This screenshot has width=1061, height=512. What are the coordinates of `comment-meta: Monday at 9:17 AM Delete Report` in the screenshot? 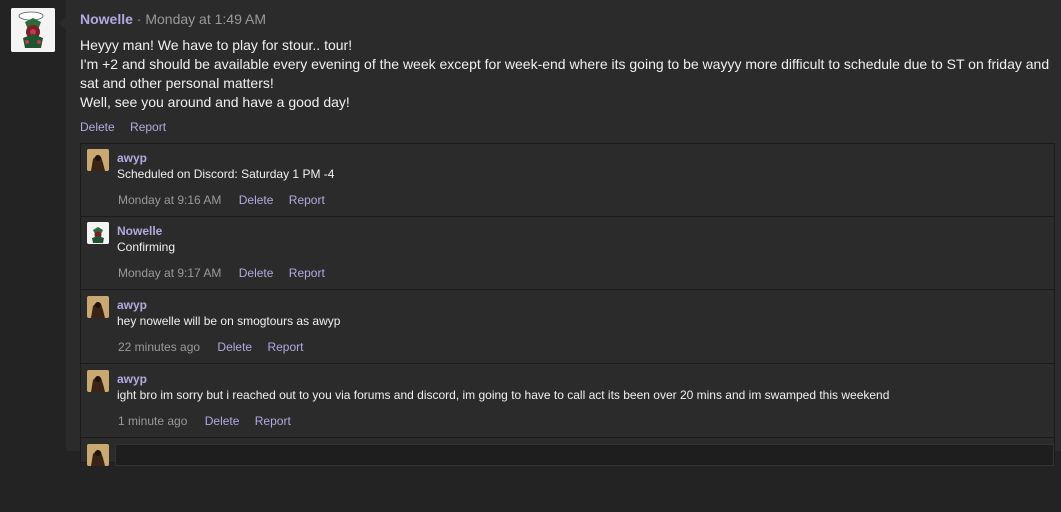 It's located at (227, 273).